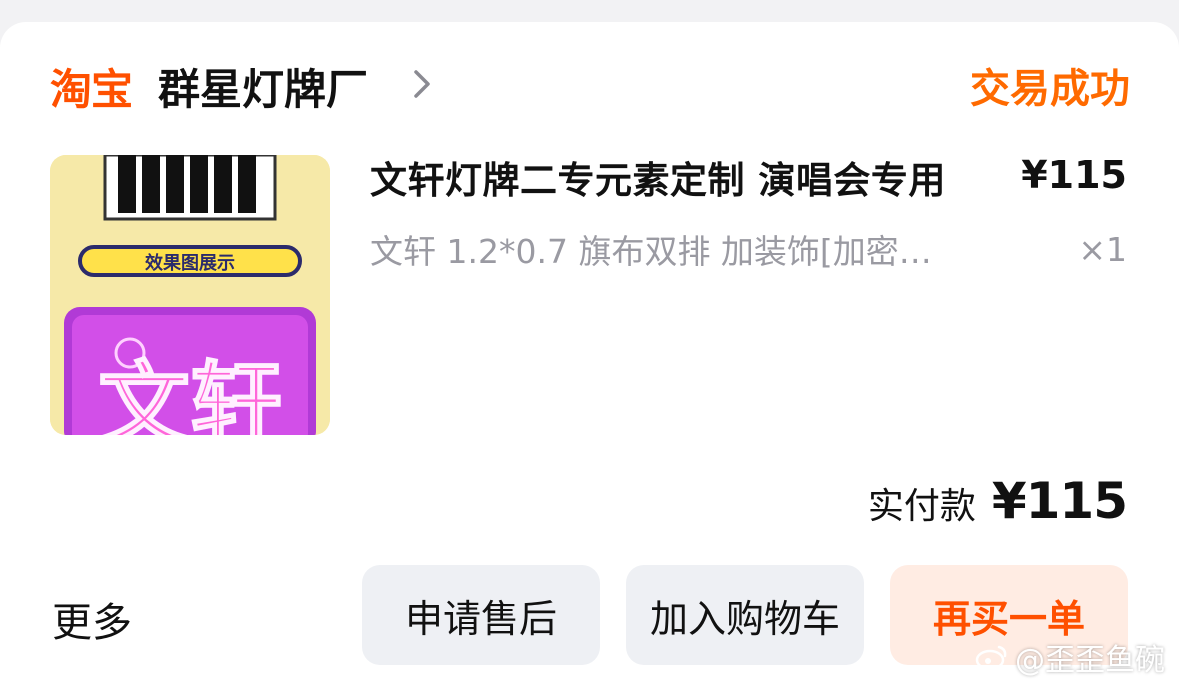  I want to click on chevron-right-icon, so click(422, 84).